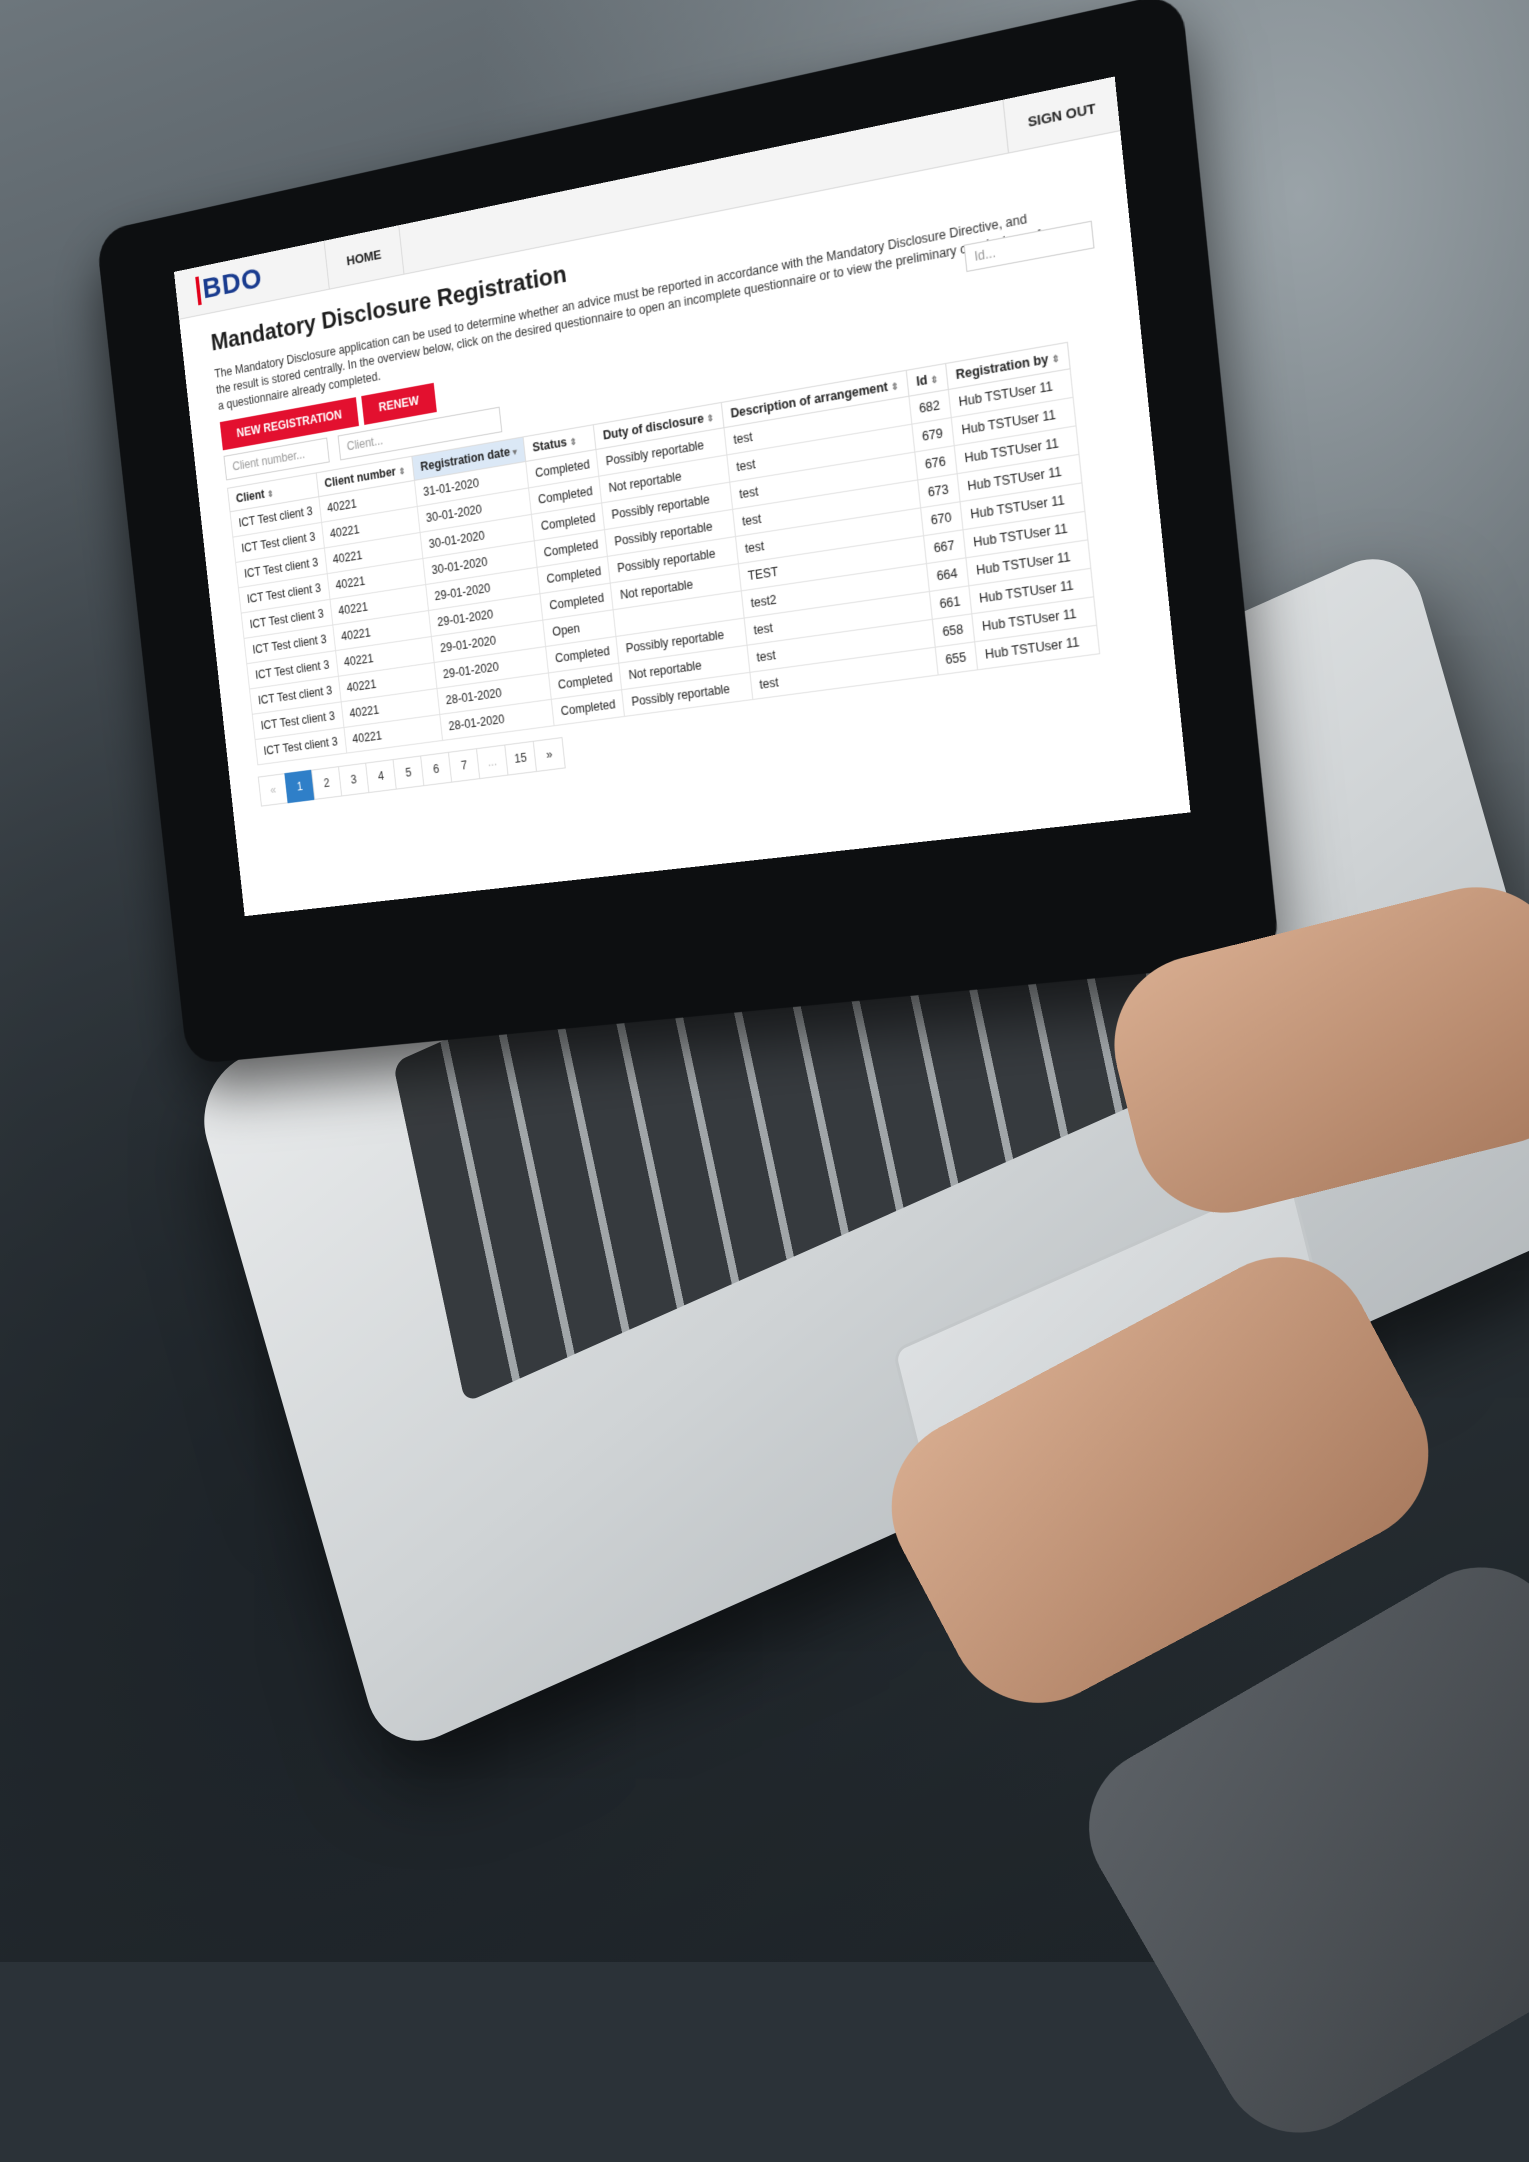  I want to click on table-cell: 655, so click(956, 658).